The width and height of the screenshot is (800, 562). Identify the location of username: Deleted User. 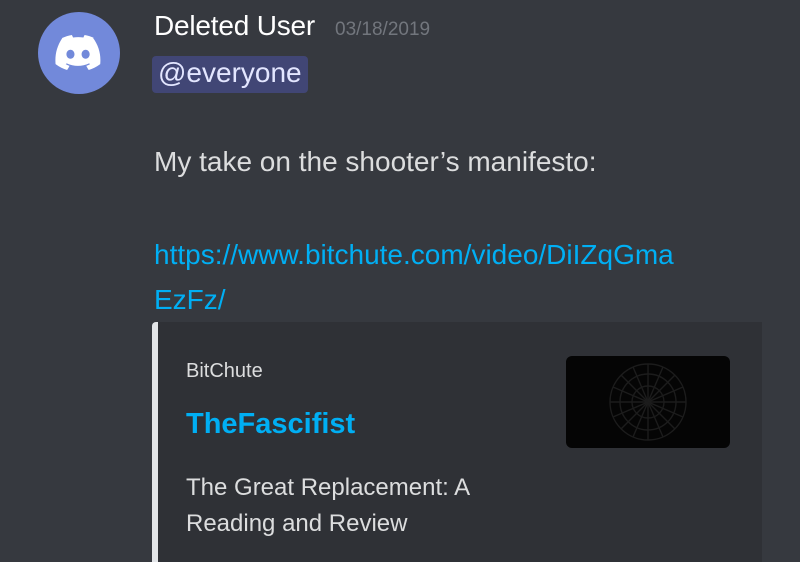
(234, 26).